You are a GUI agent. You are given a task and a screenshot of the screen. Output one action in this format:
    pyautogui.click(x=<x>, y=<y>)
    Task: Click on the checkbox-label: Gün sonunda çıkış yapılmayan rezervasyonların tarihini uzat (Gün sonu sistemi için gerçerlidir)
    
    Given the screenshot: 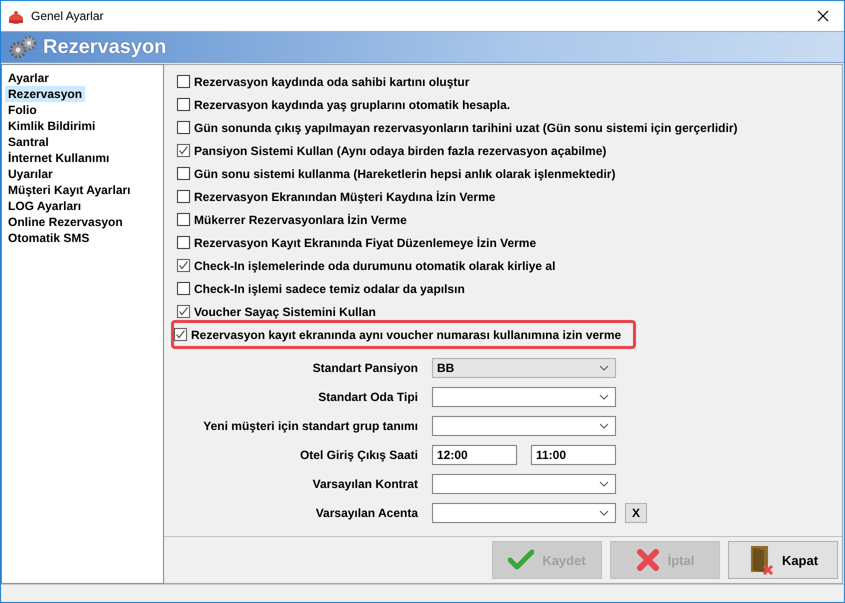 What is the action you would take?
    pyautogui.click(x=466, y=127)
    